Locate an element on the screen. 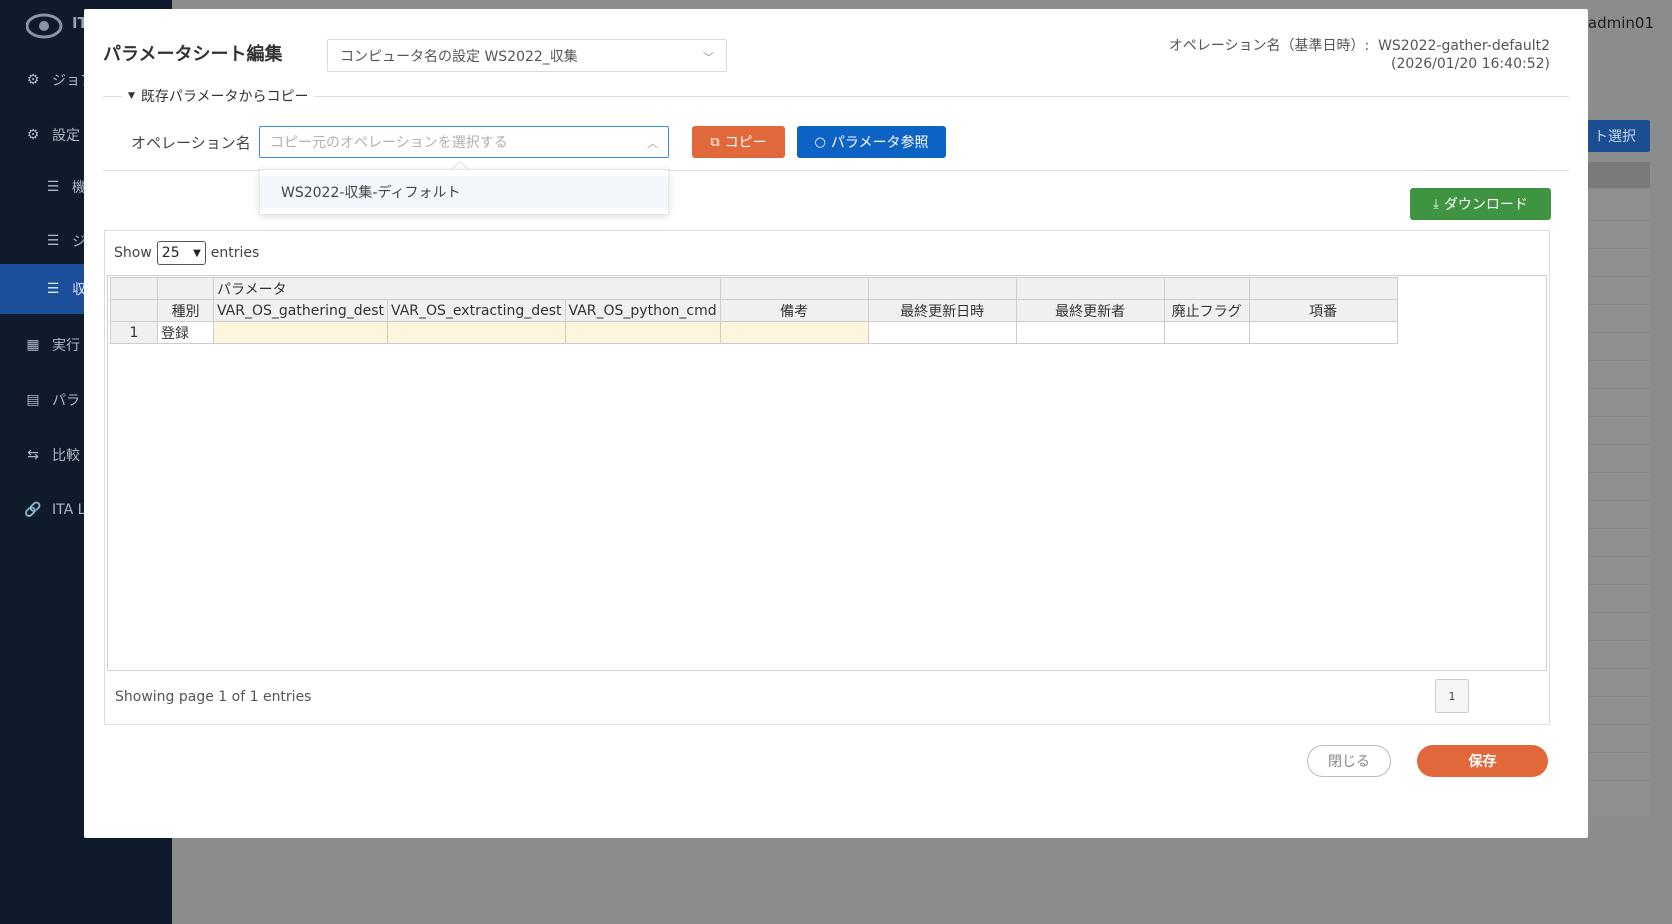 The width and height of the screenshot is (1672, 924). page-size-value: 25 is located at coordinates (170, 253).